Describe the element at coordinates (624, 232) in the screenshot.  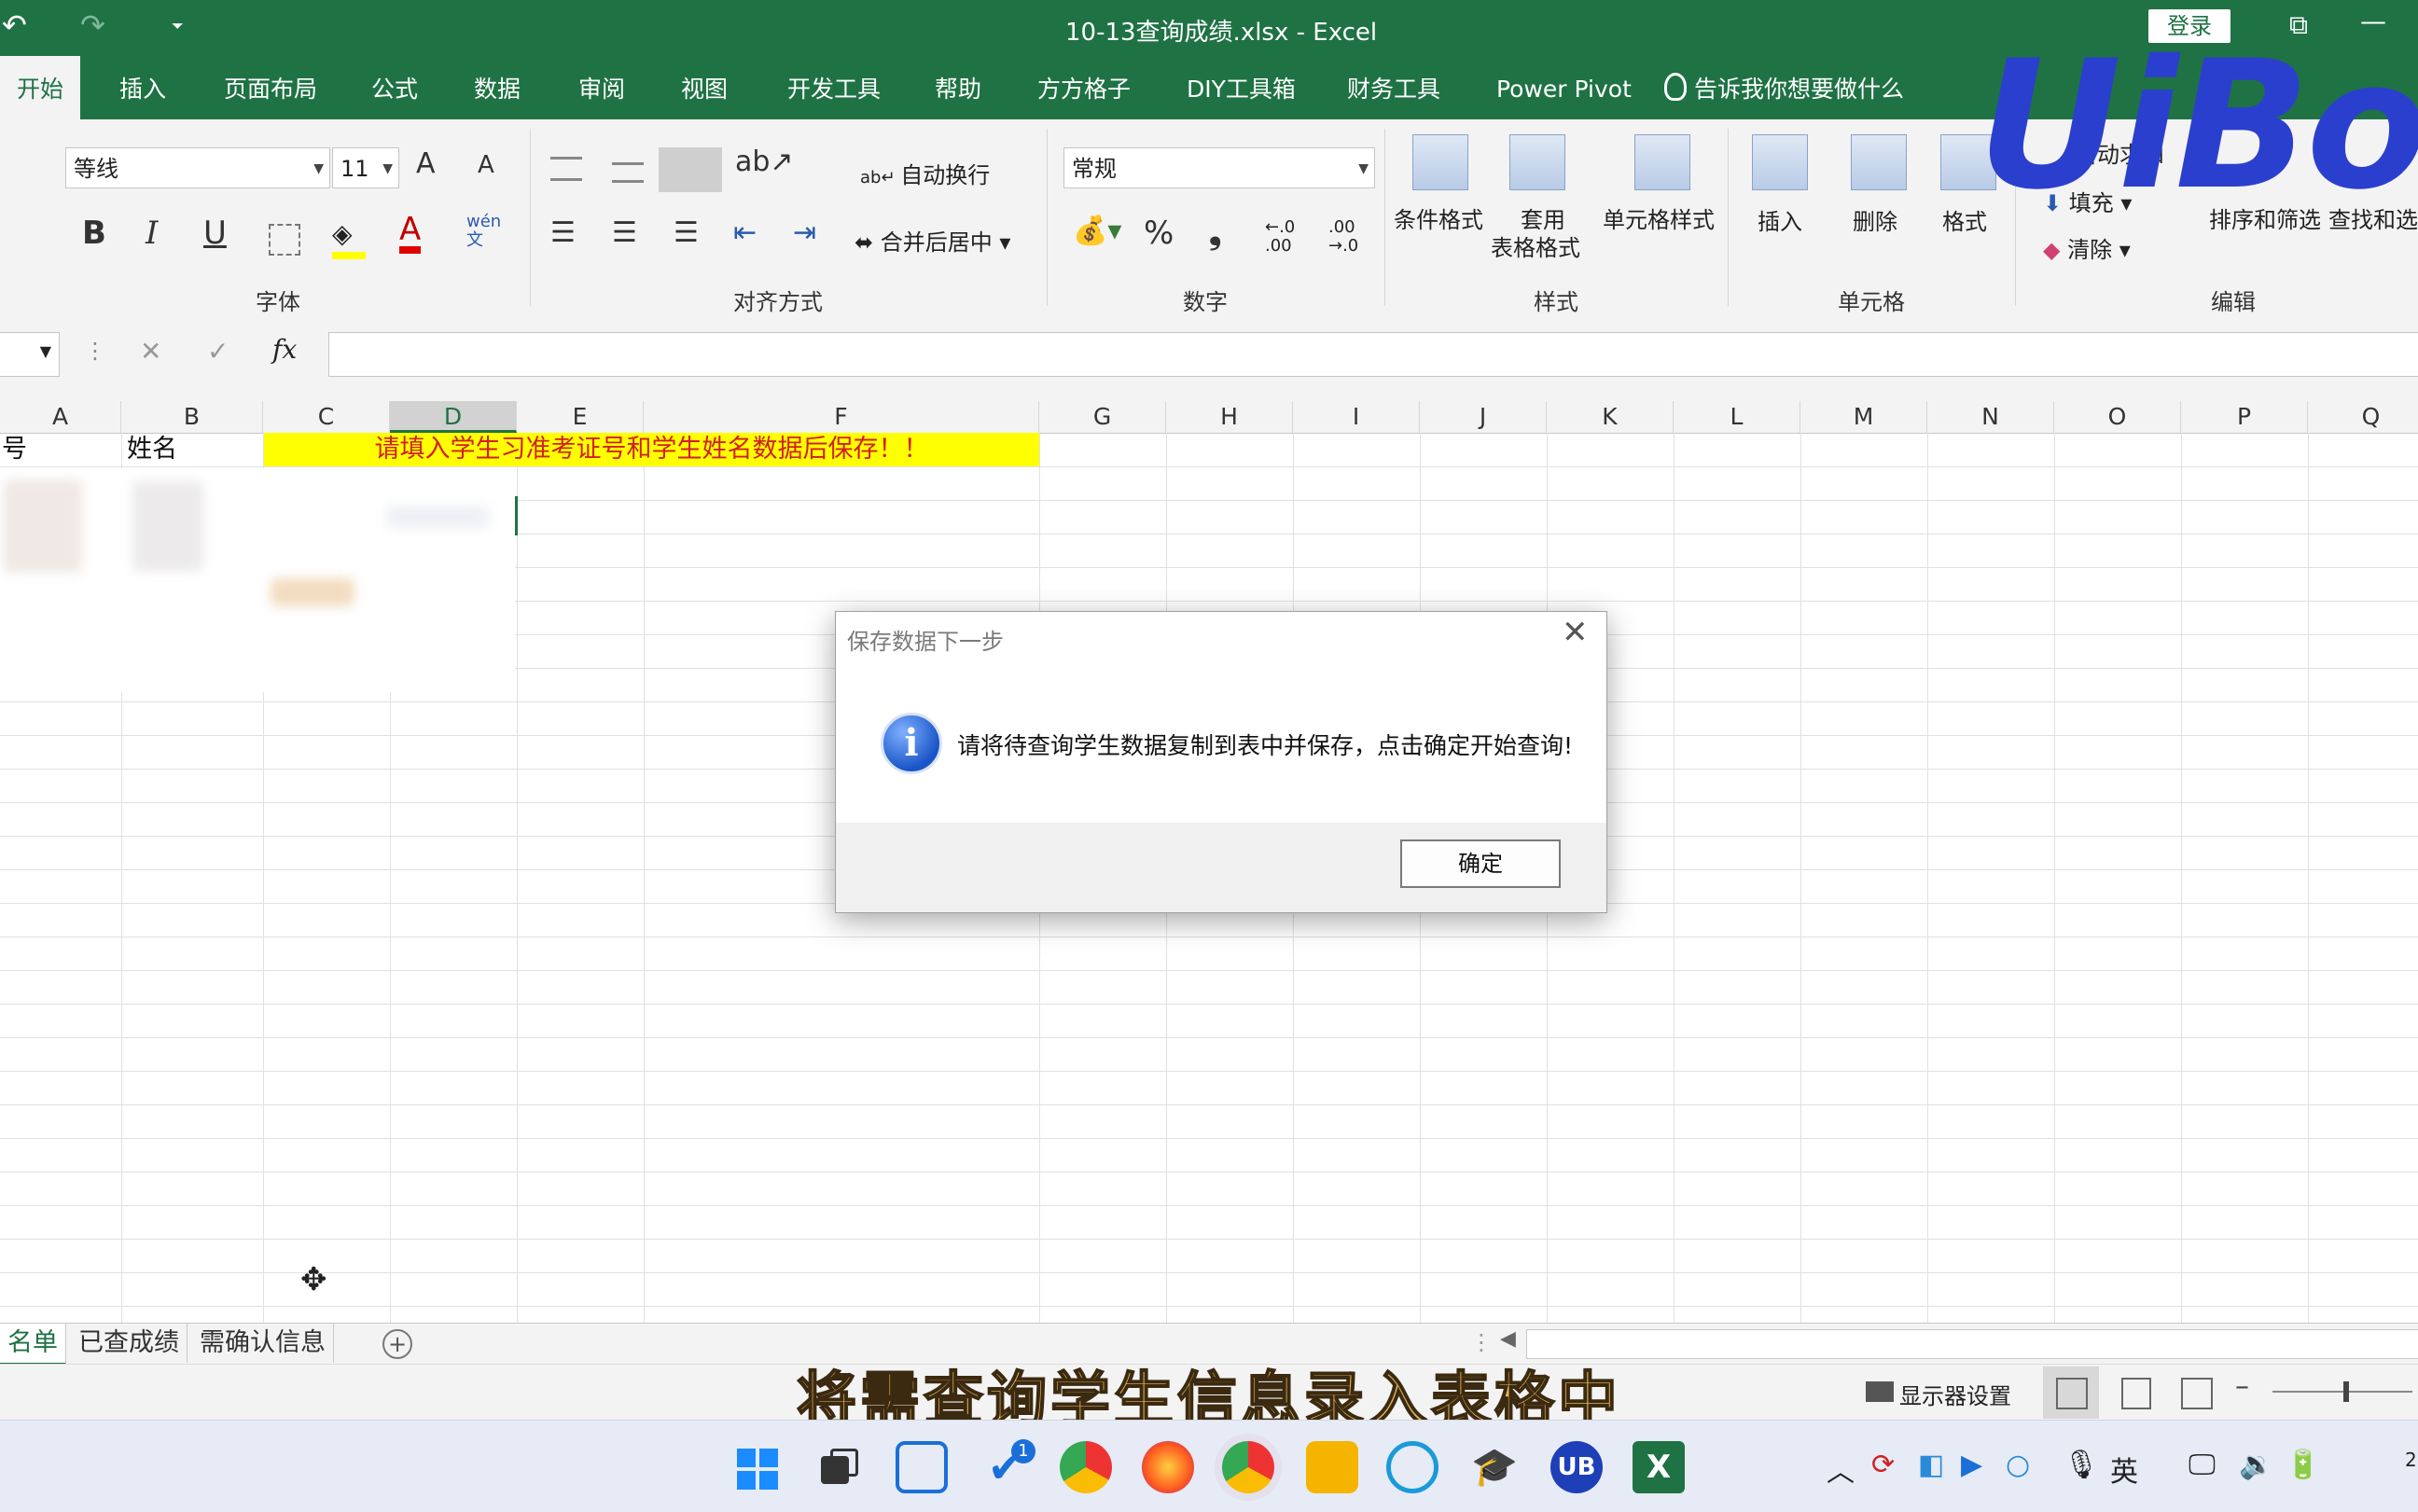
I see `align-center-icon: ☰` at that location.